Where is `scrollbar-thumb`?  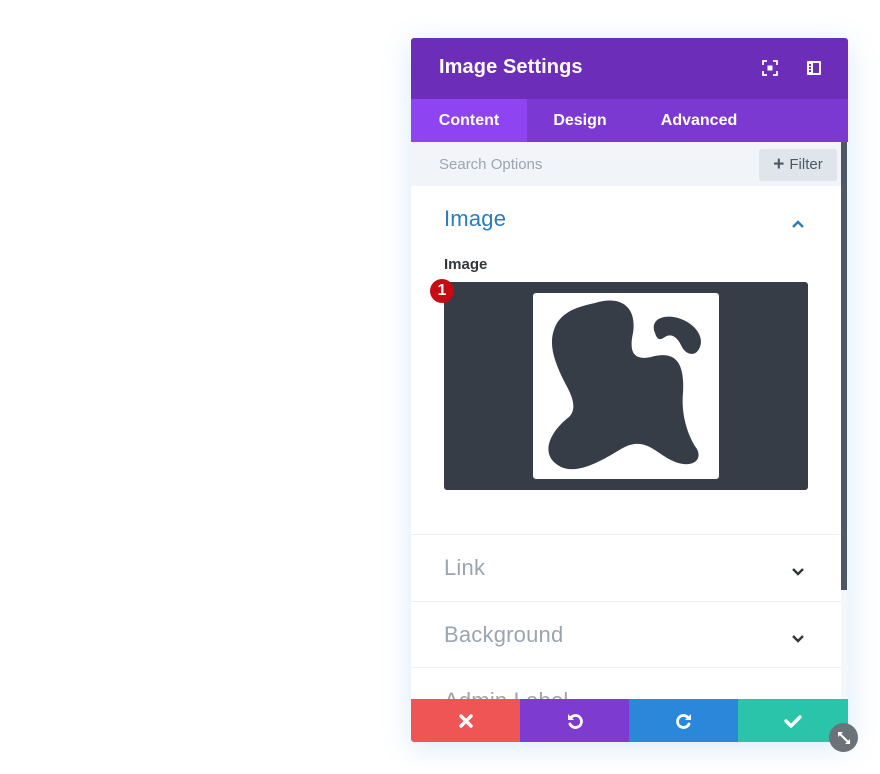 scrollbar-thumb is located at coordinates (844, 366).